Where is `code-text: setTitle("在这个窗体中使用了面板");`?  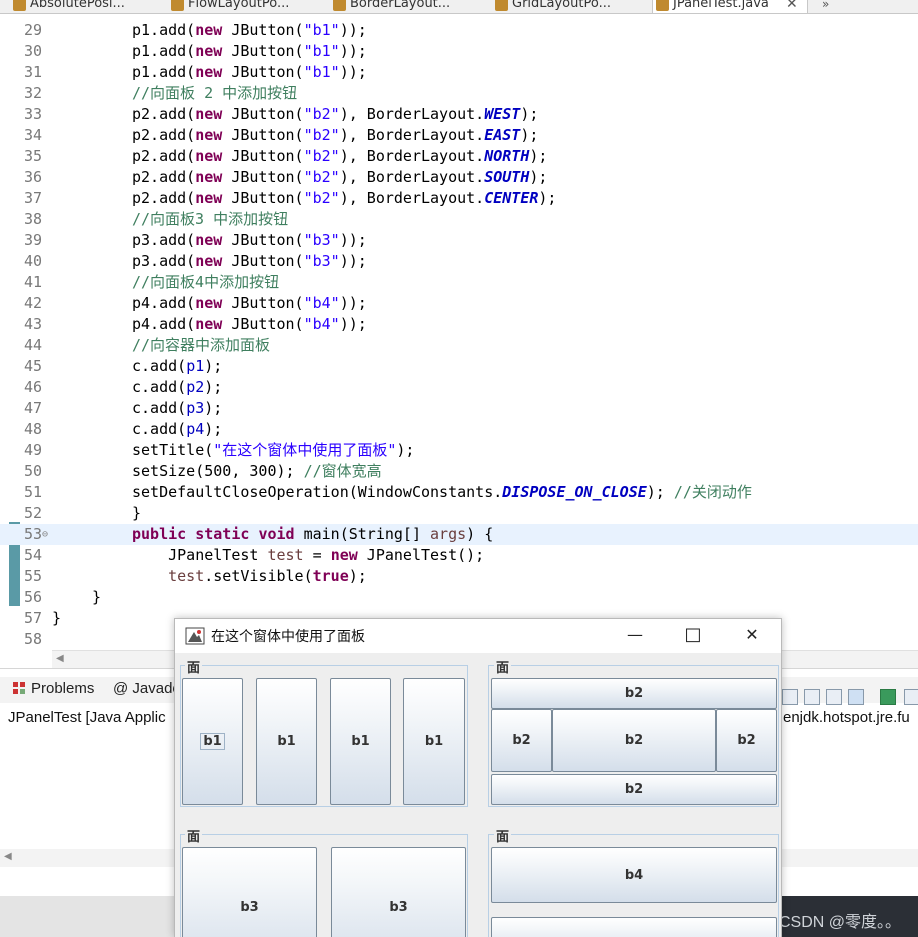
code-text: setTitle("在这个窗体中使用了面板"); is located at coordinates (273, 450).